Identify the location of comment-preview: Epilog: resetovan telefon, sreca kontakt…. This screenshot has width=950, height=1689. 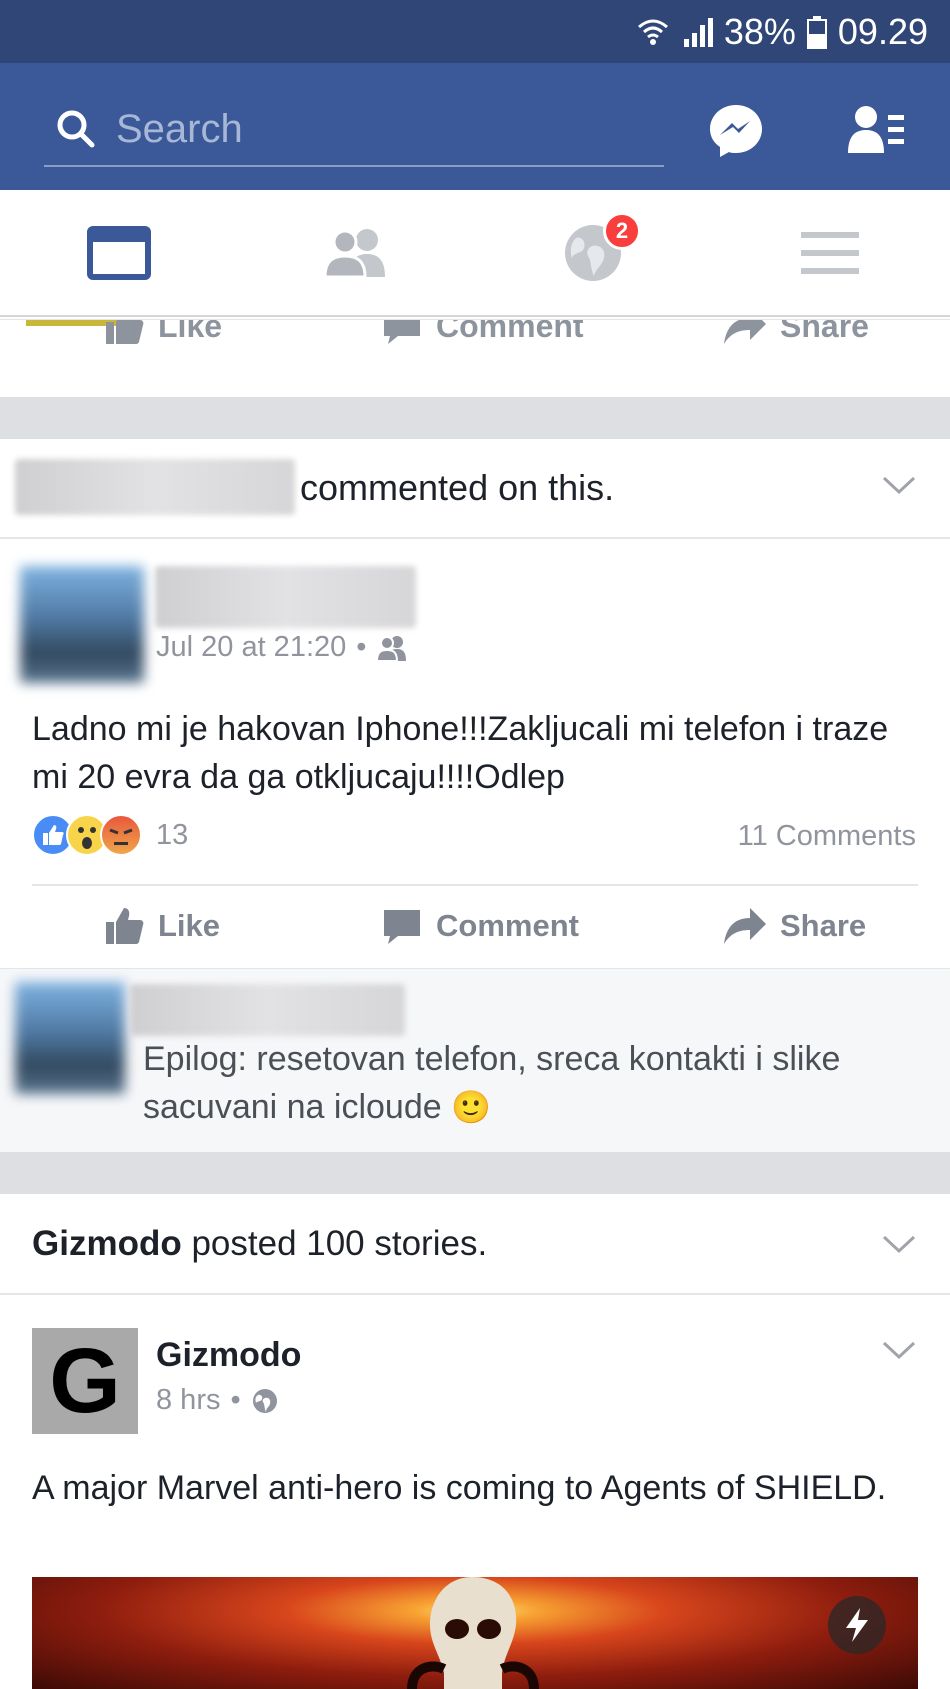
(475, 1060).